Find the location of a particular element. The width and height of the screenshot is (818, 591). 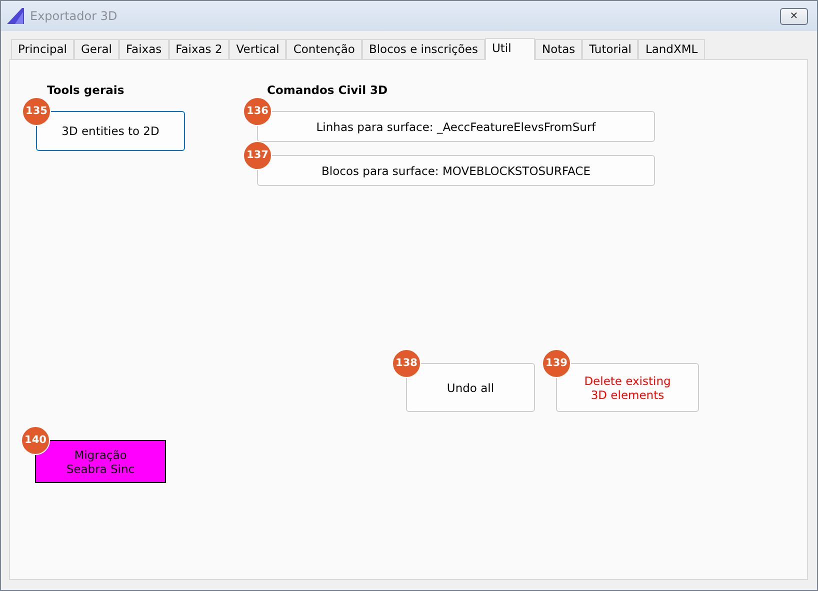

group-title: Tools gerais is located at coordinates (85, 90).